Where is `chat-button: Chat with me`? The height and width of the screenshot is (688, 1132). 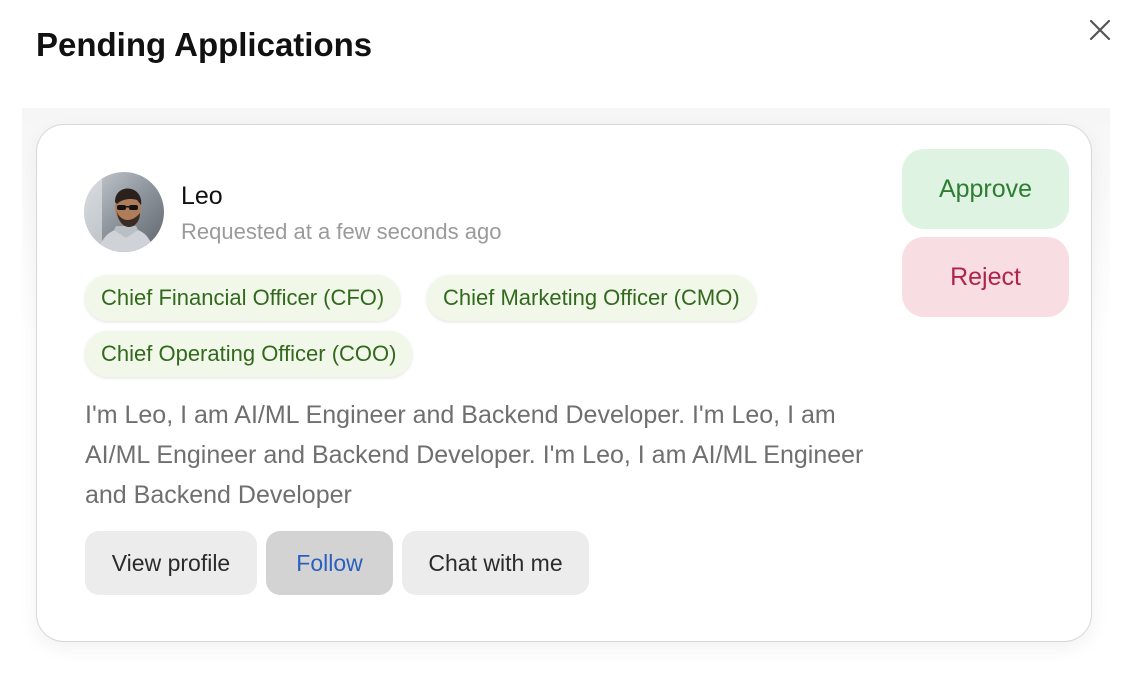
chat-button: Chat with me is located at coordinates (495, 563).